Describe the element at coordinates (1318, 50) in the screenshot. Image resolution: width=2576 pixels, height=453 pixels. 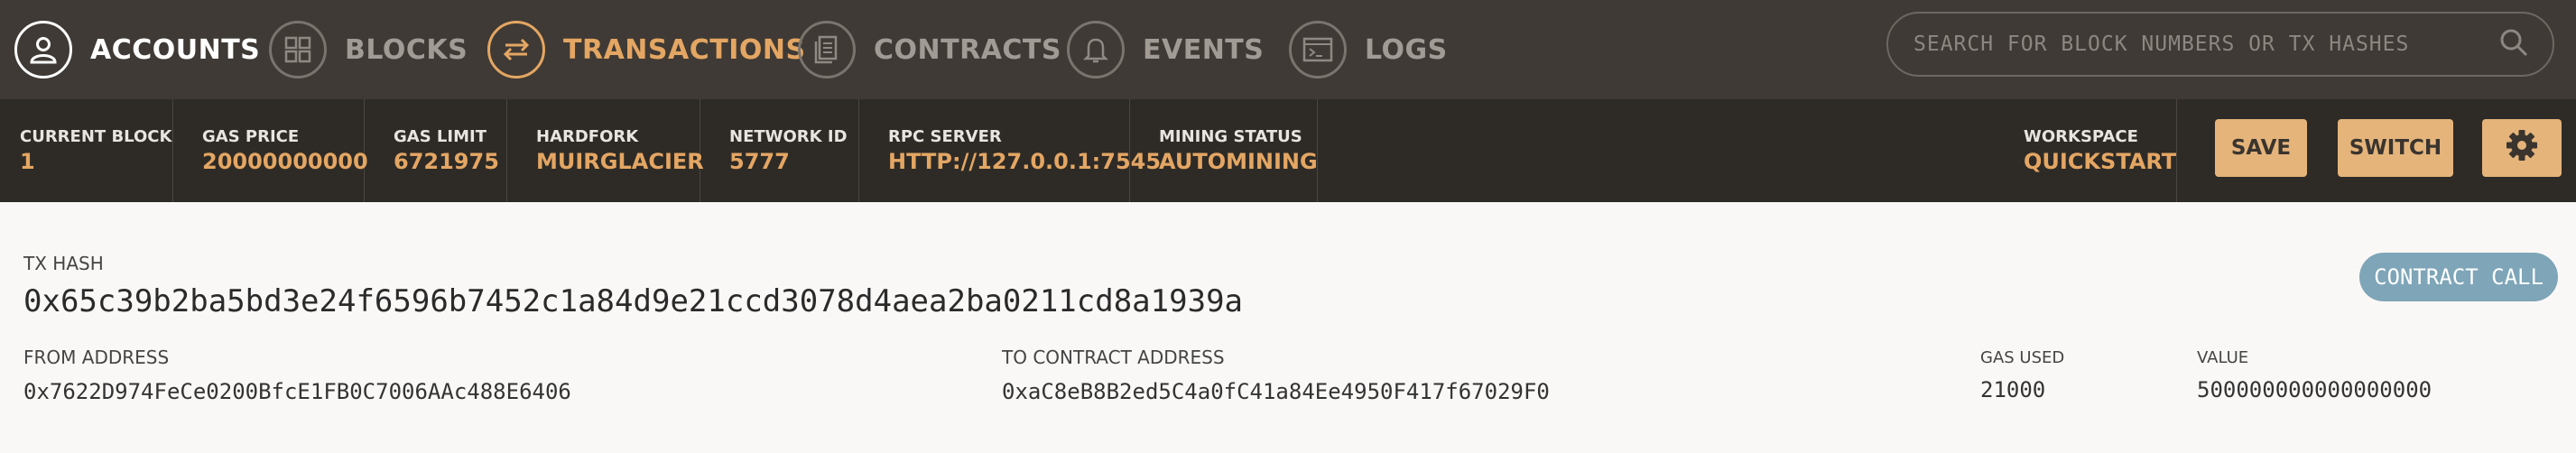
I see `terminal-icon` at that location.